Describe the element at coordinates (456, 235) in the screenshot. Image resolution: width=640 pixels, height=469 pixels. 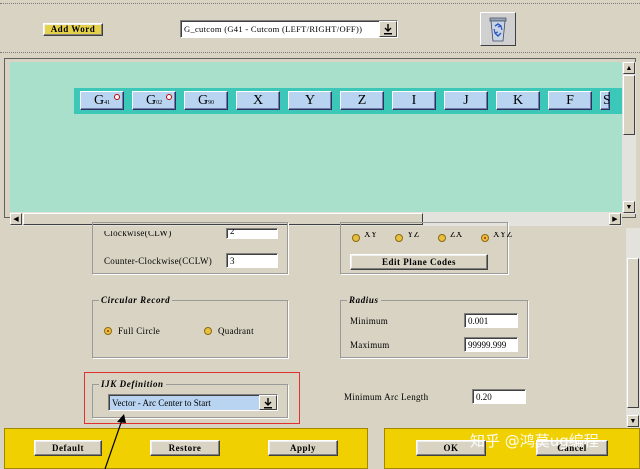
I see `plane-zx-label: ZX` at that location.